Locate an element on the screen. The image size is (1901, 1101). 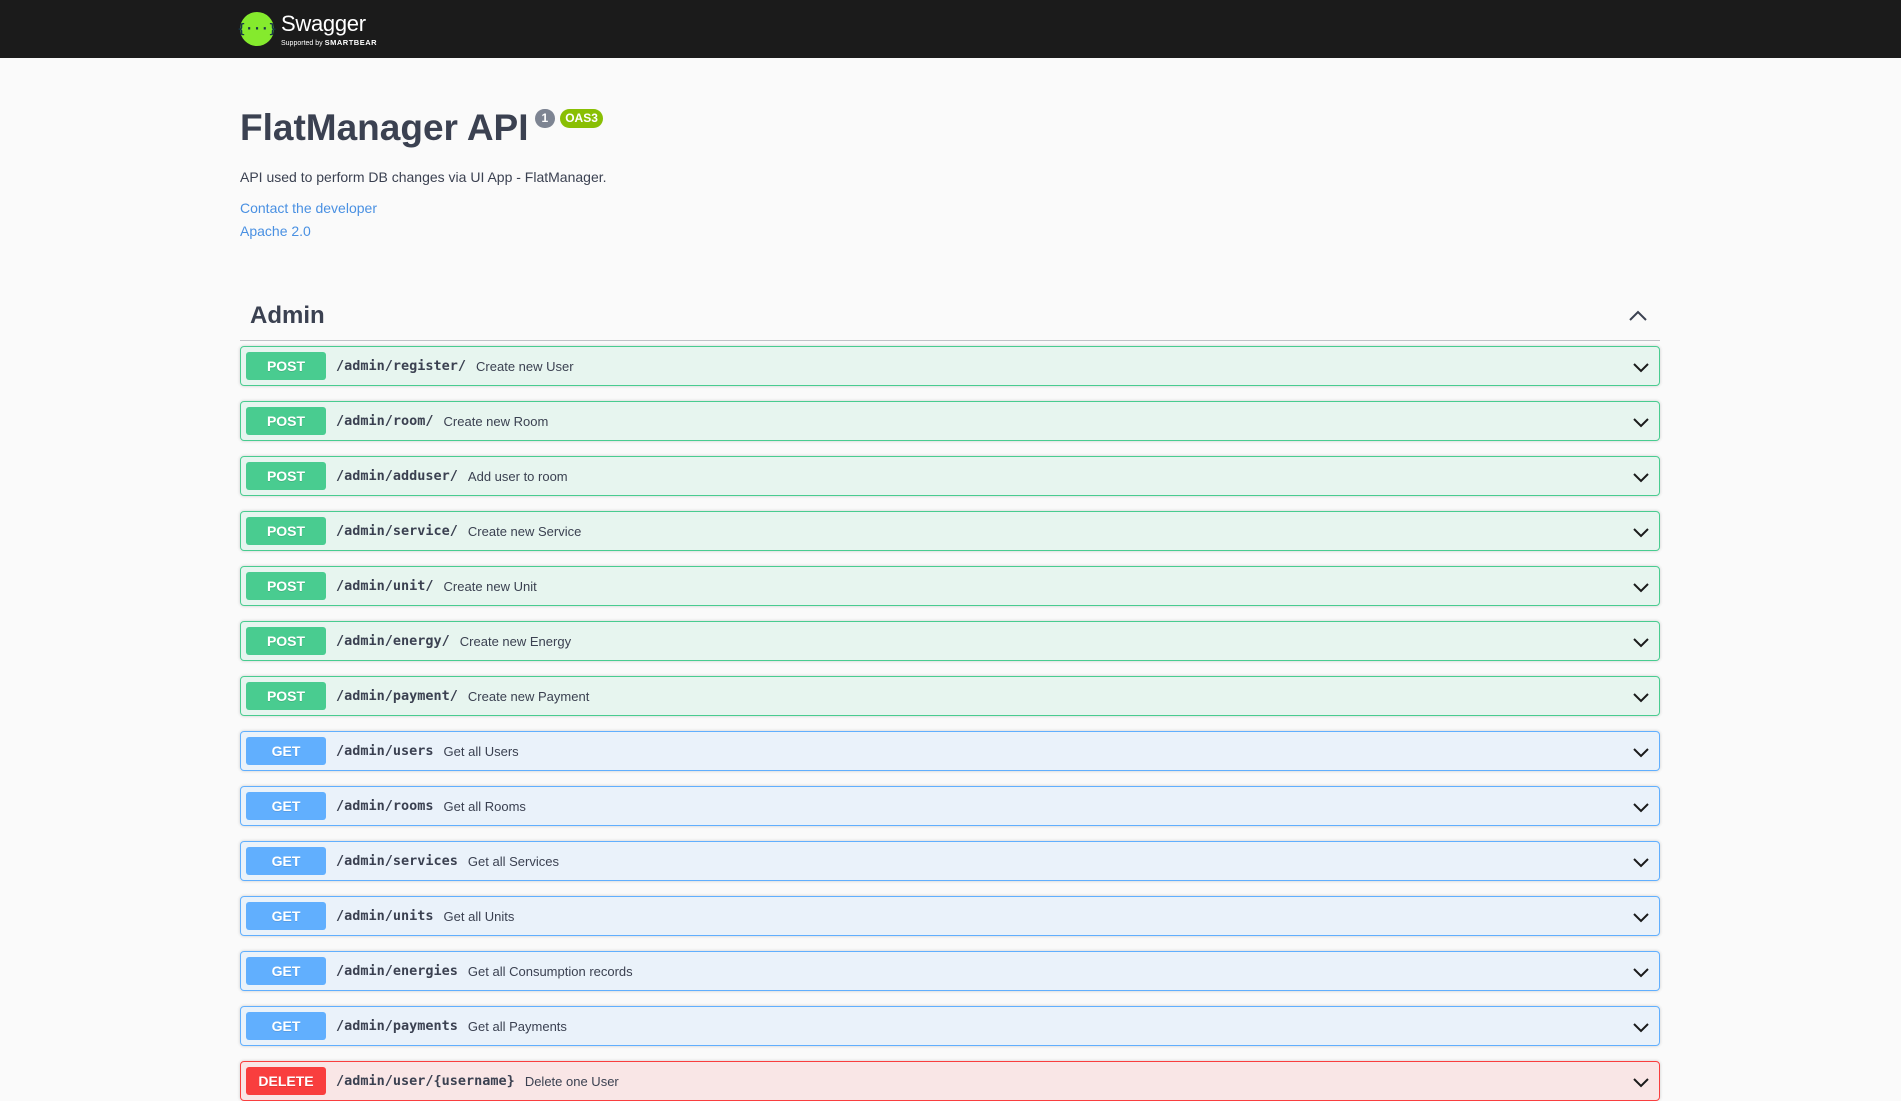
operation-path: /admin/services is located at coordinates (397, 861).